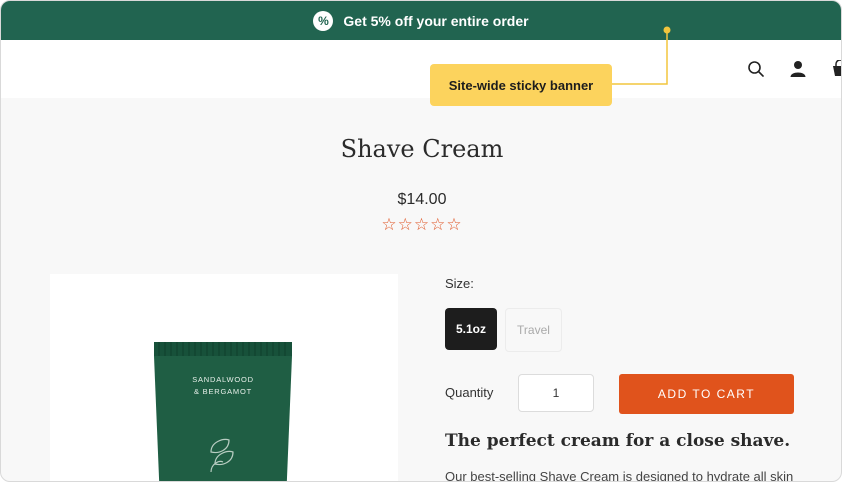 The height and width of the screenshot is (482, 842). I want to click on banner-text: Get 5% off your entire order, so click(436, 20).